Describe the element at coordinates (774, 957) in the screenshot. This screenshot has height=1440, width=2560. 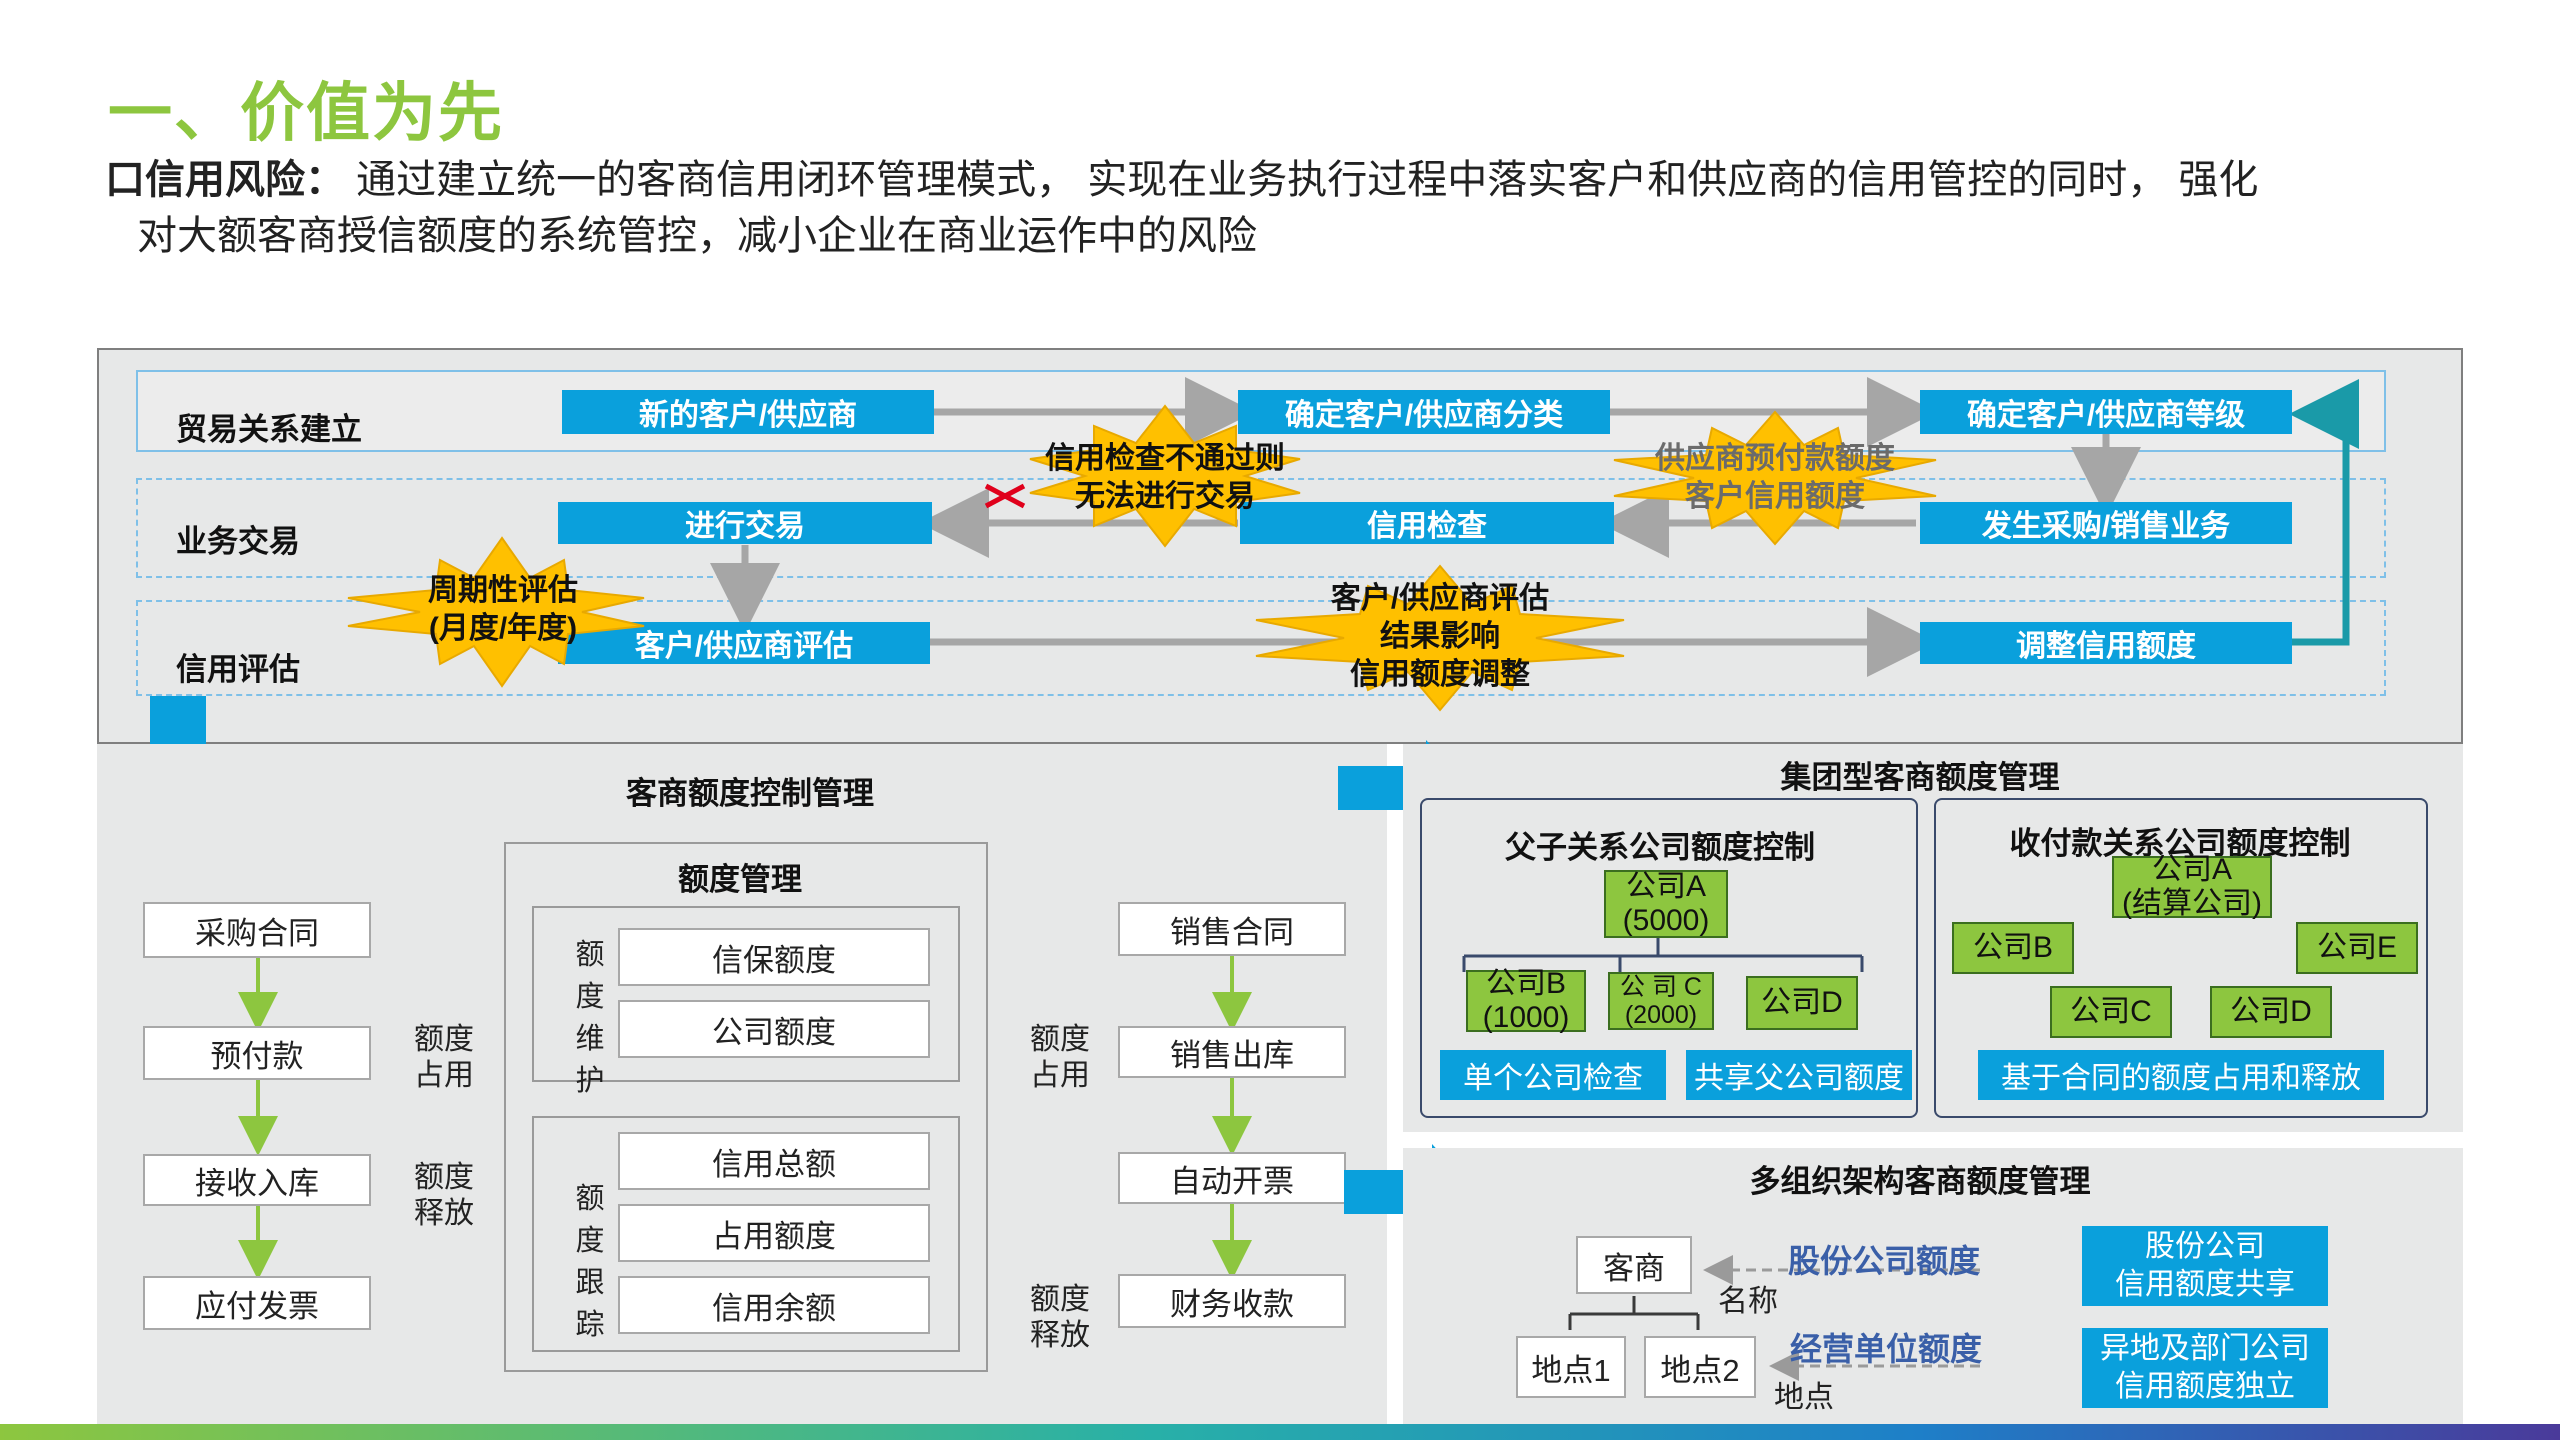
I see `credit-insurance-quota: 信保额度` at that location.